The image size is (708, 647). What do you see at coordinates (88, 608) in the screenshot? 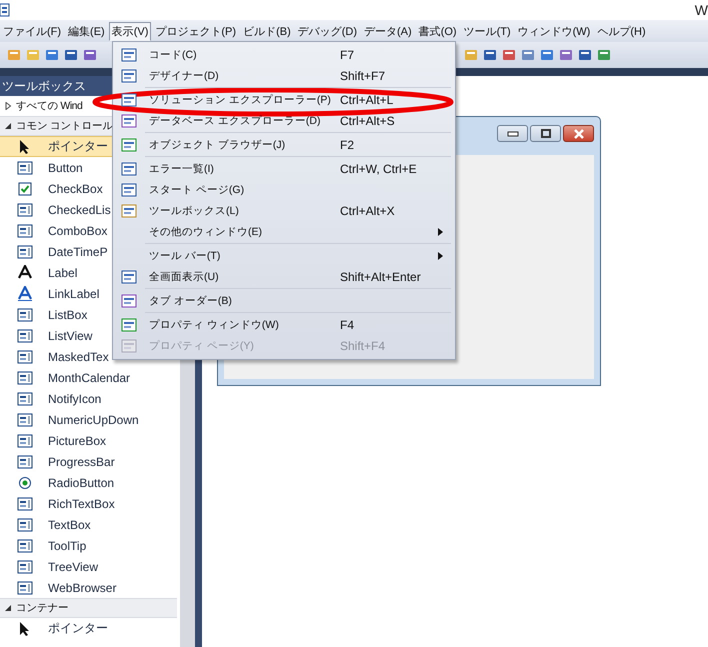
I see `toolbox-group: コンテナー` at bounding box center [88, 608].